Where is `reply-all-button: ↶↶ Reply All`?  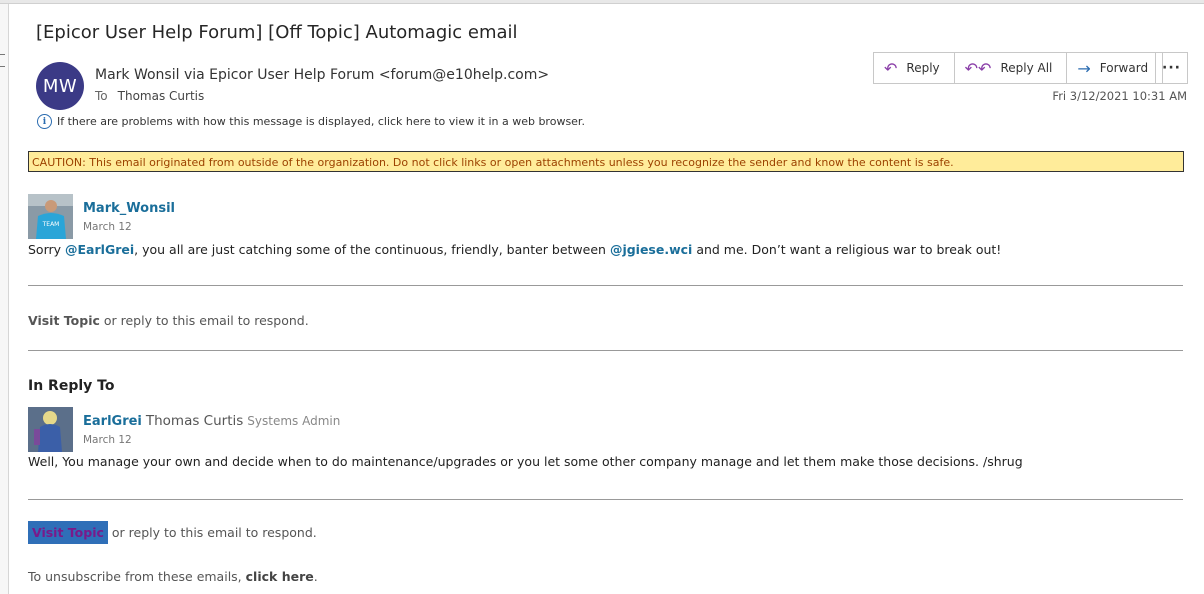
reply-all-button: ↶↶ Reply All is located at coordinates (1011, 68).